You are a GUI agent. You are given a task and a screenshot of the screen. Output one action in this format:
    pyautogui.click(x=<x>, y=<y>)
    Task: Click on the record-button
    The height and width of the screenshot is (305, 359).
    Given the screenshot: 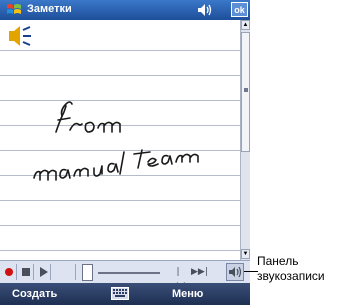 What is the action you would take?
    pyautogui.click(x=9, y=272)
    